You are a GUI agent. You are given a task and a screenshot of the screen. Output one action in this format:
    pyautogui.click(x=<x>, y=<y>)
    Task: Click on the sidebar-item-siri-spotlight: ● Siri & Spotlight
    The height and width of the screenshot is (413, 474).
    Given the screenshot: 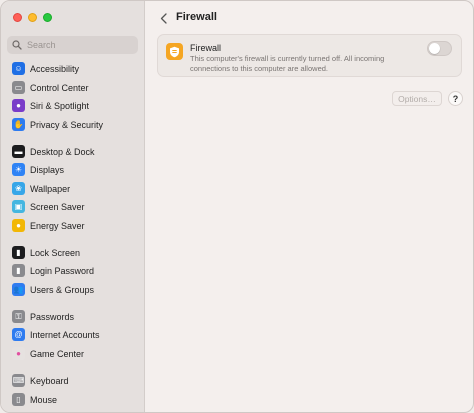 What is the action you would take?
    pyautogui.click(x=73, y=105)
    